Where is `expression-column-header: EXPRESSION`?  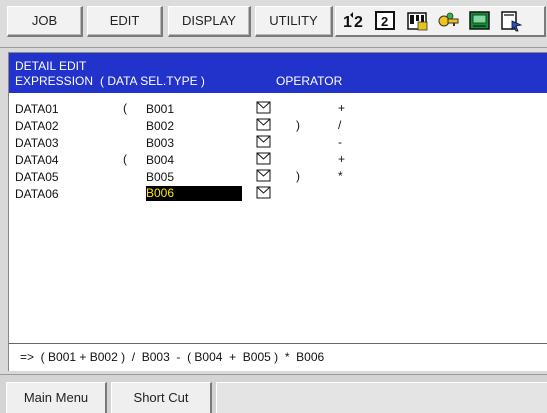
expression-column-header: EXPRESSION is located at coordinates (54, 81).